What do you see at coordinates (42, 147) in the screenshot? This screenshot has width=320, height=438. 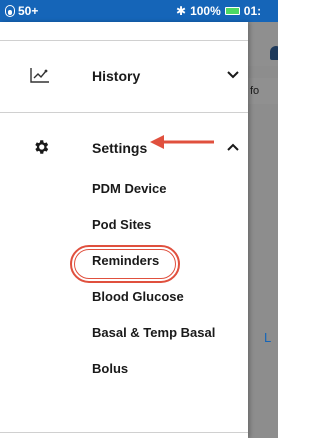 I see `gear-icon` at bounding box center [42, 147].